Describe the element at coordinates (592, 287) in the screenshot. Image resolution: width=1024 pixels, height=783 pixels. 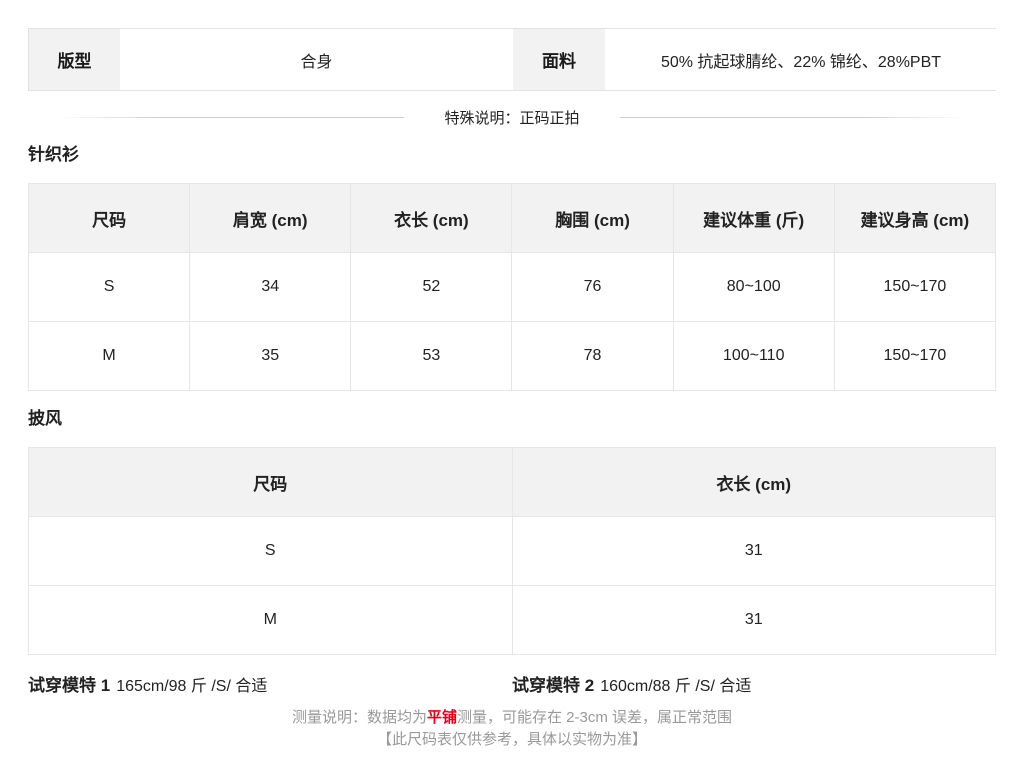
I see `table-cell: 76` at that location.